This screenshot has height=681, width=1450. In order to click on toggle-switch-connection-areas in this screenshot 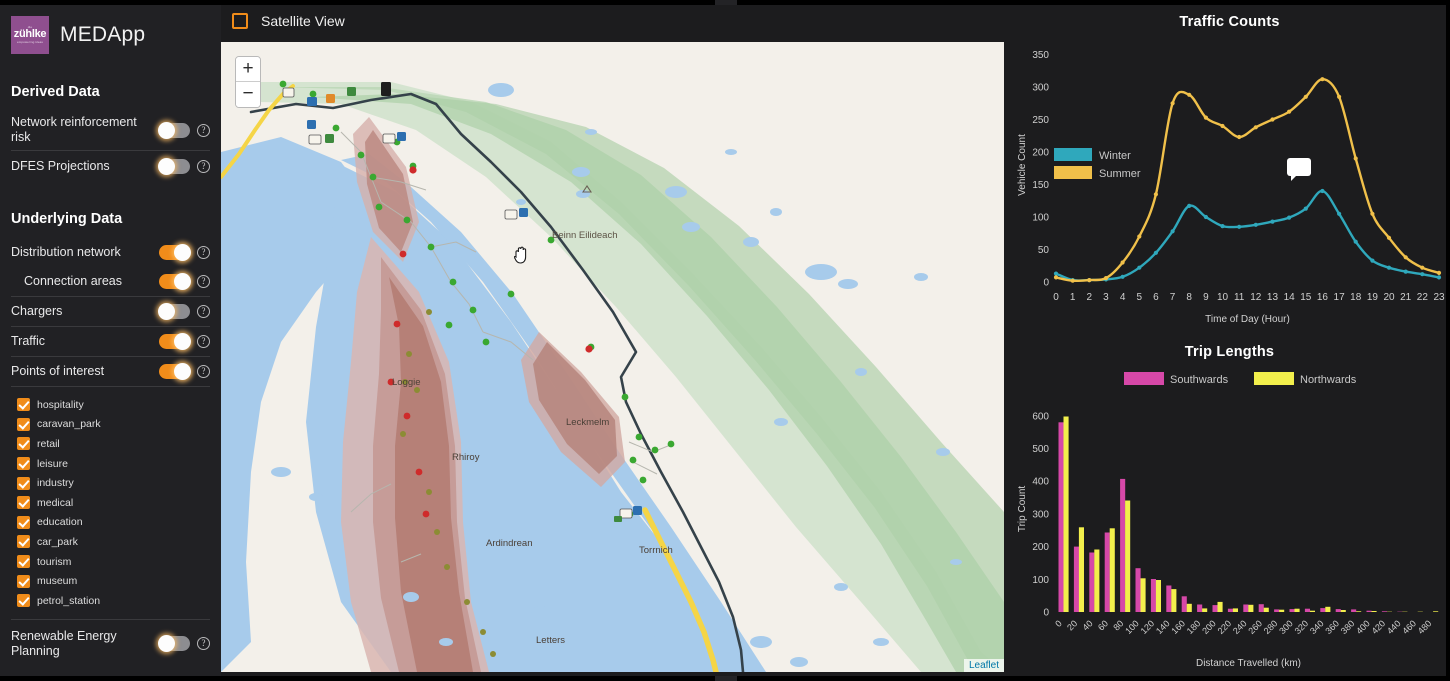, I will do `click(175, 281)`.